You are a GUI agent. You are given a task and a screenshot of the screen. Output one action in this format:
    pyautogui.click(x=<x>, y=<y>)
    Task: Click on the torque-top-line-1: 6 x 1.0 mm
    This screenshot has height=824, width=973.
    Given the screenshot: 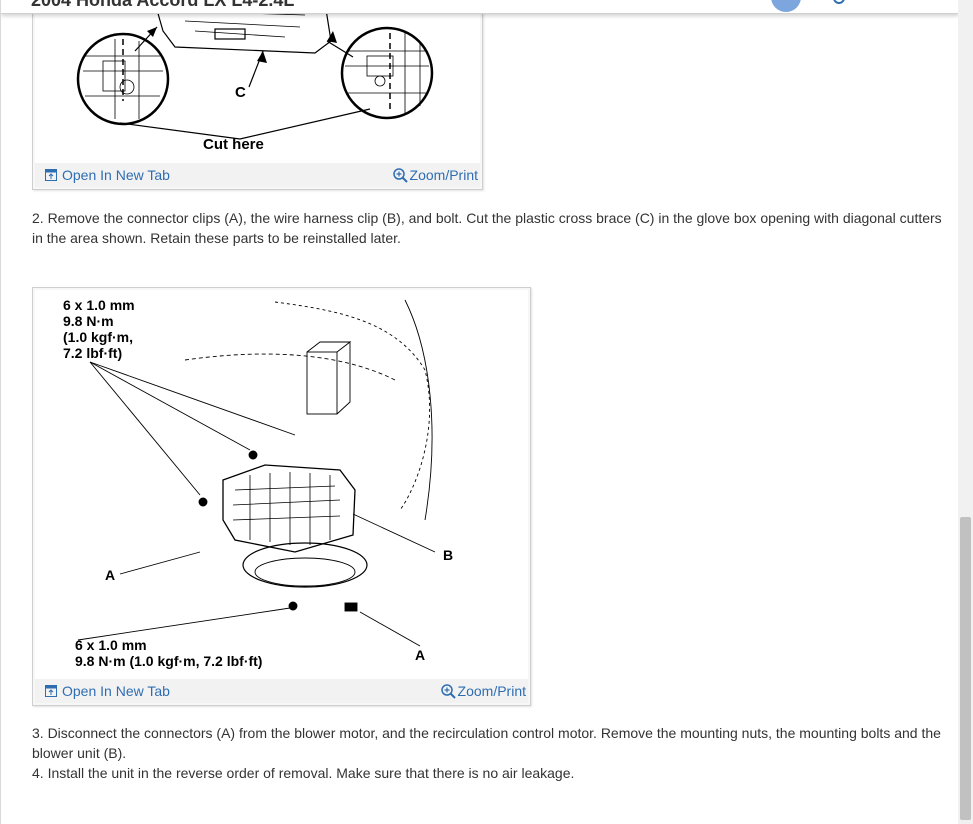 What is the action you would take?
    pyautogui.click(x=99, y=305)
    